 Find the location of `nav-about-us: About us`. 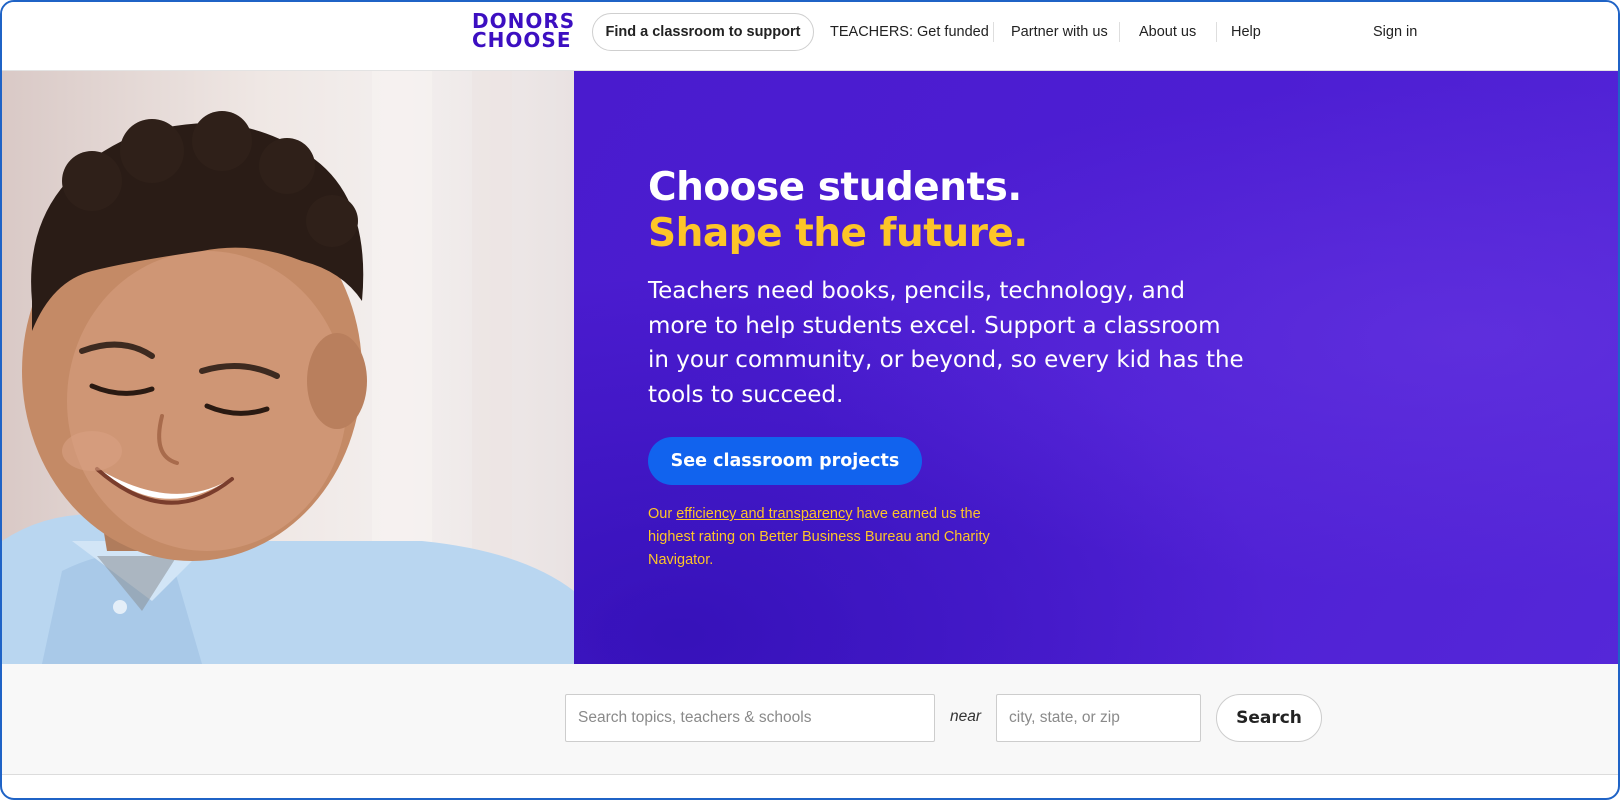

nav-about-us: About us is located at coordinates (1167, 32).